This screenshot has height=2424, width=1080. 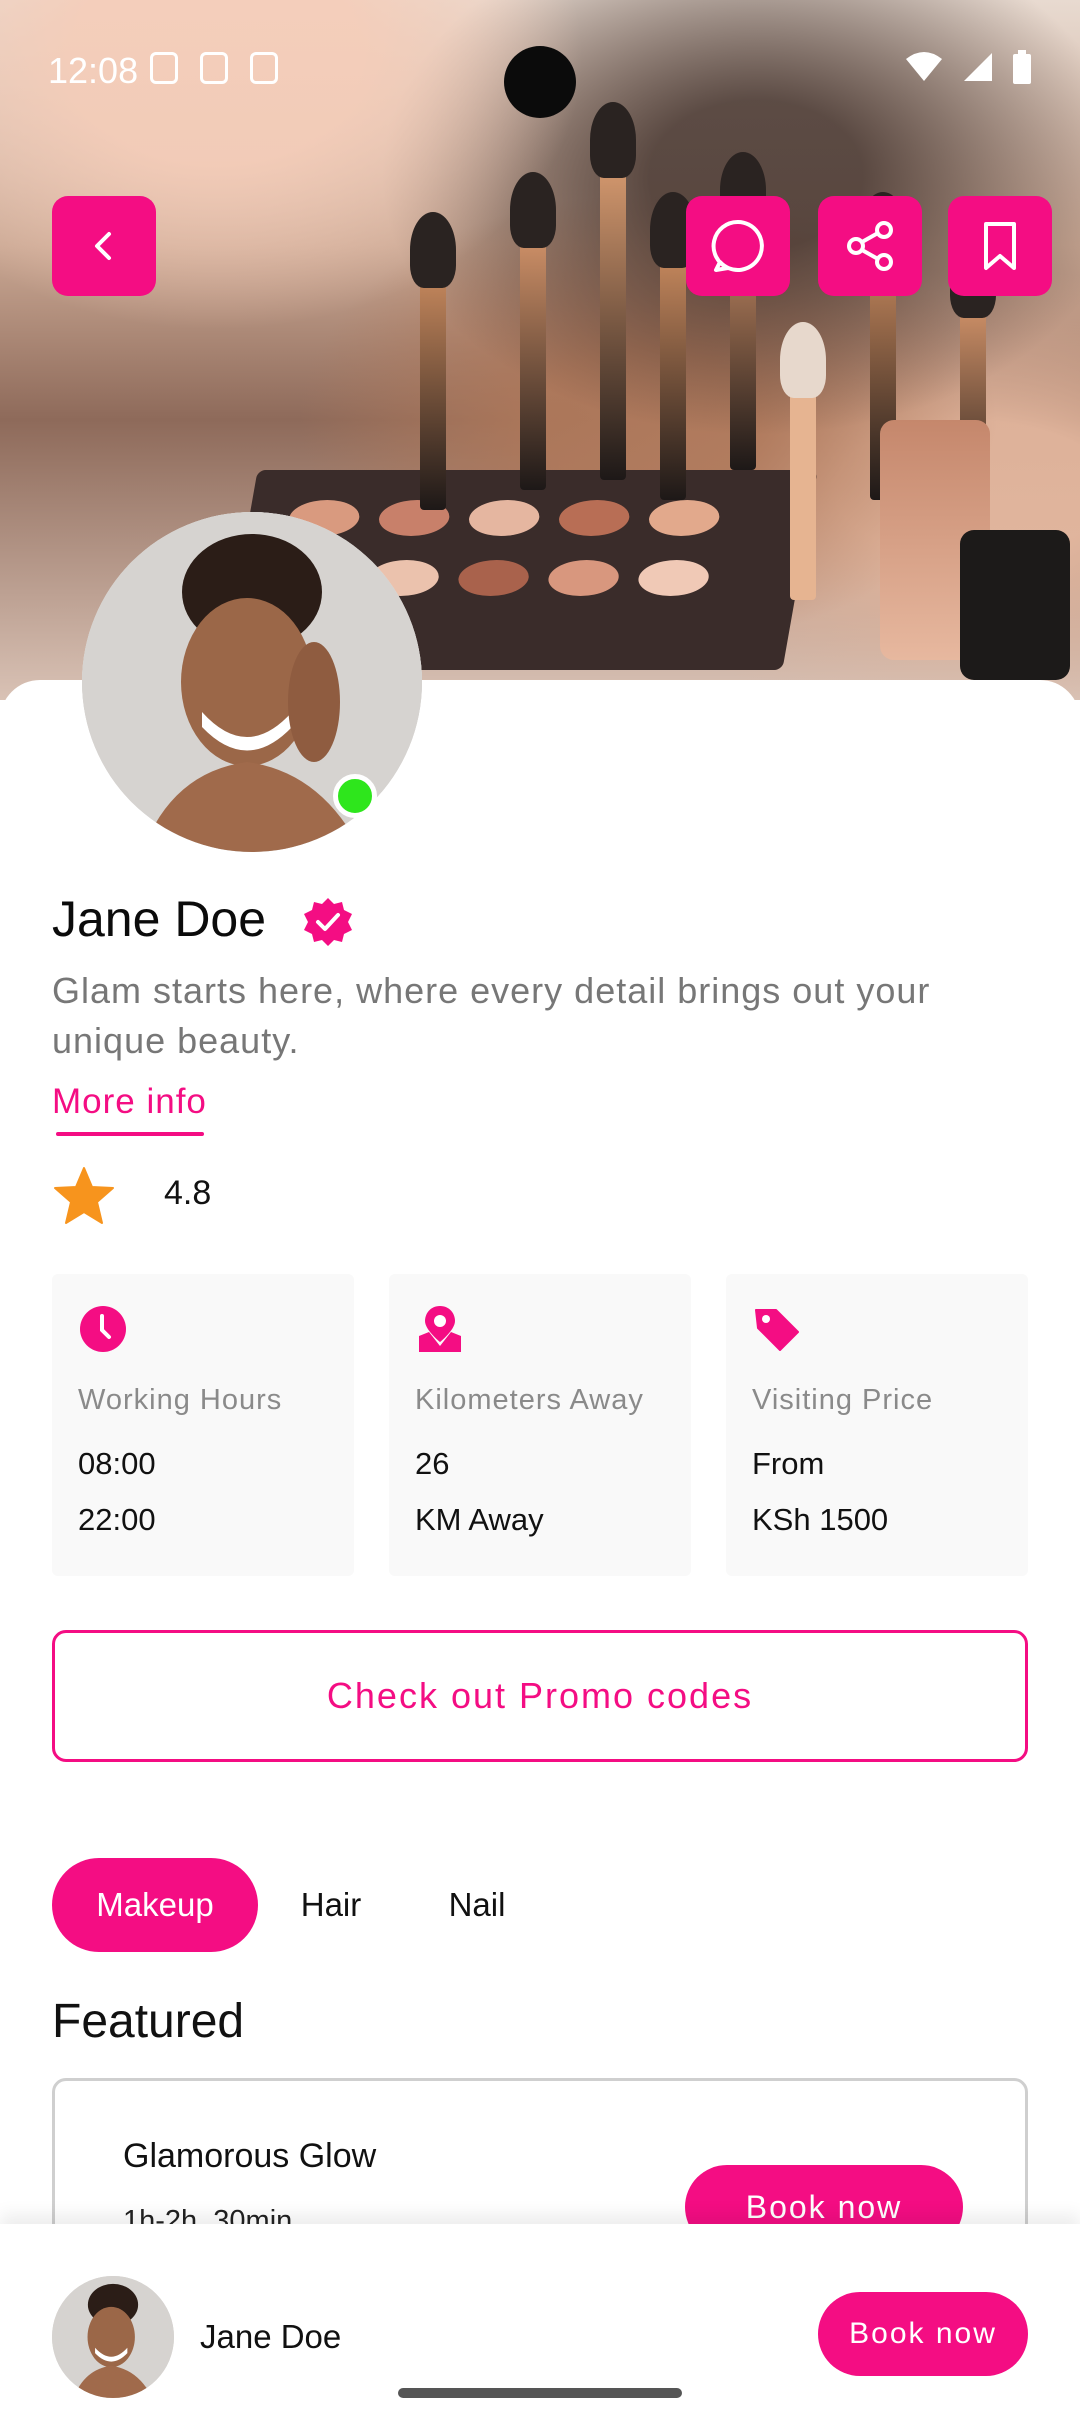 What do you see at coordinates (820, 1519) in the screenshot?
I see `info-value: KSh 1500` at bounding box center [820, 1519].